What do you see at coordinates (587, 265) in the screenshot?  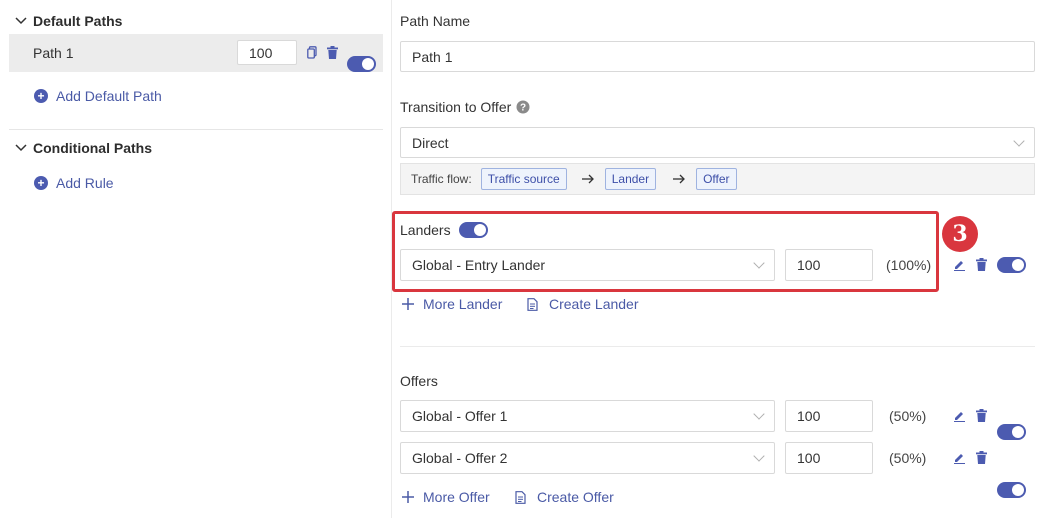 I see `lander-select: Global - Entry Lander` at bounding box center [587, 265].